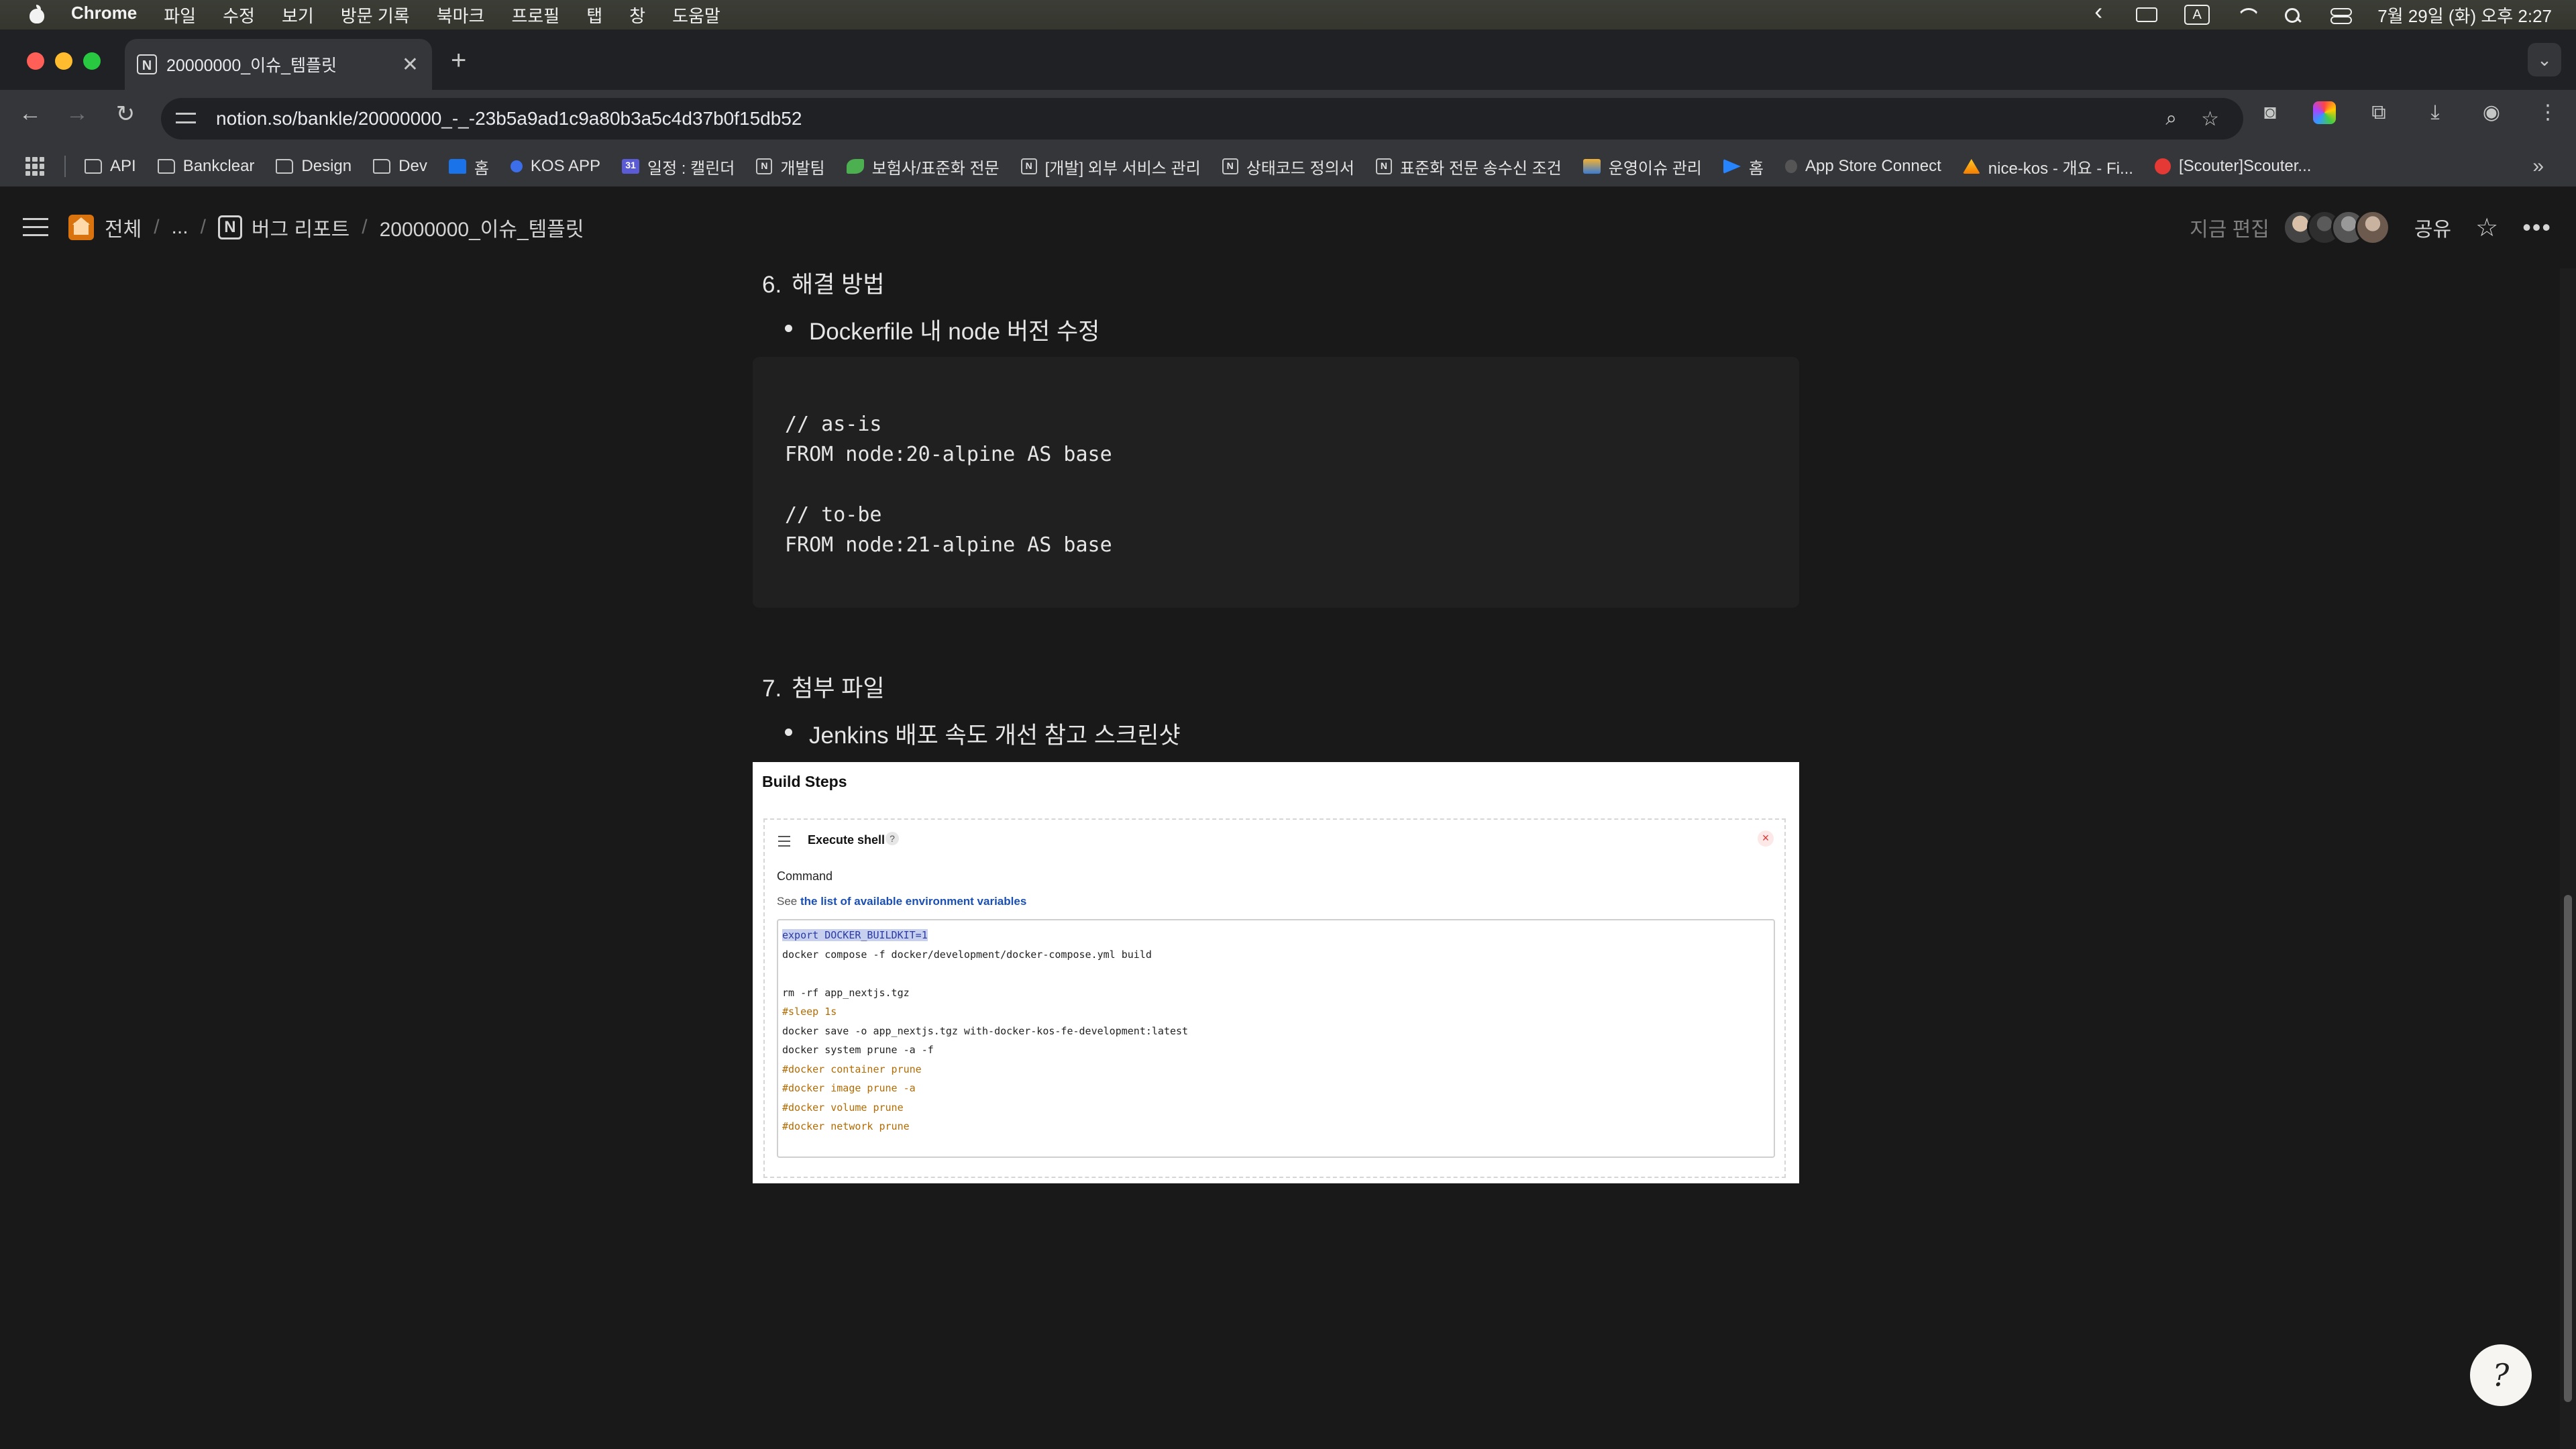 The image size is (2576, 1449). I want to click on bookmark-api: API, so click(110, 166).